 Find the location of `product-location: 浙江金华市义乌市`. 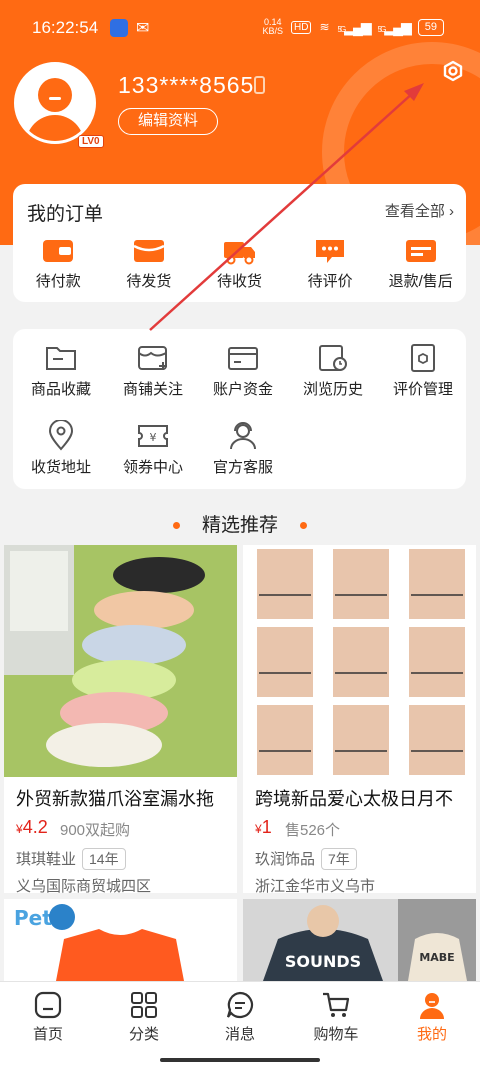

product-location: 浙江金华市义乌市 is located at coordinates (315, 885).